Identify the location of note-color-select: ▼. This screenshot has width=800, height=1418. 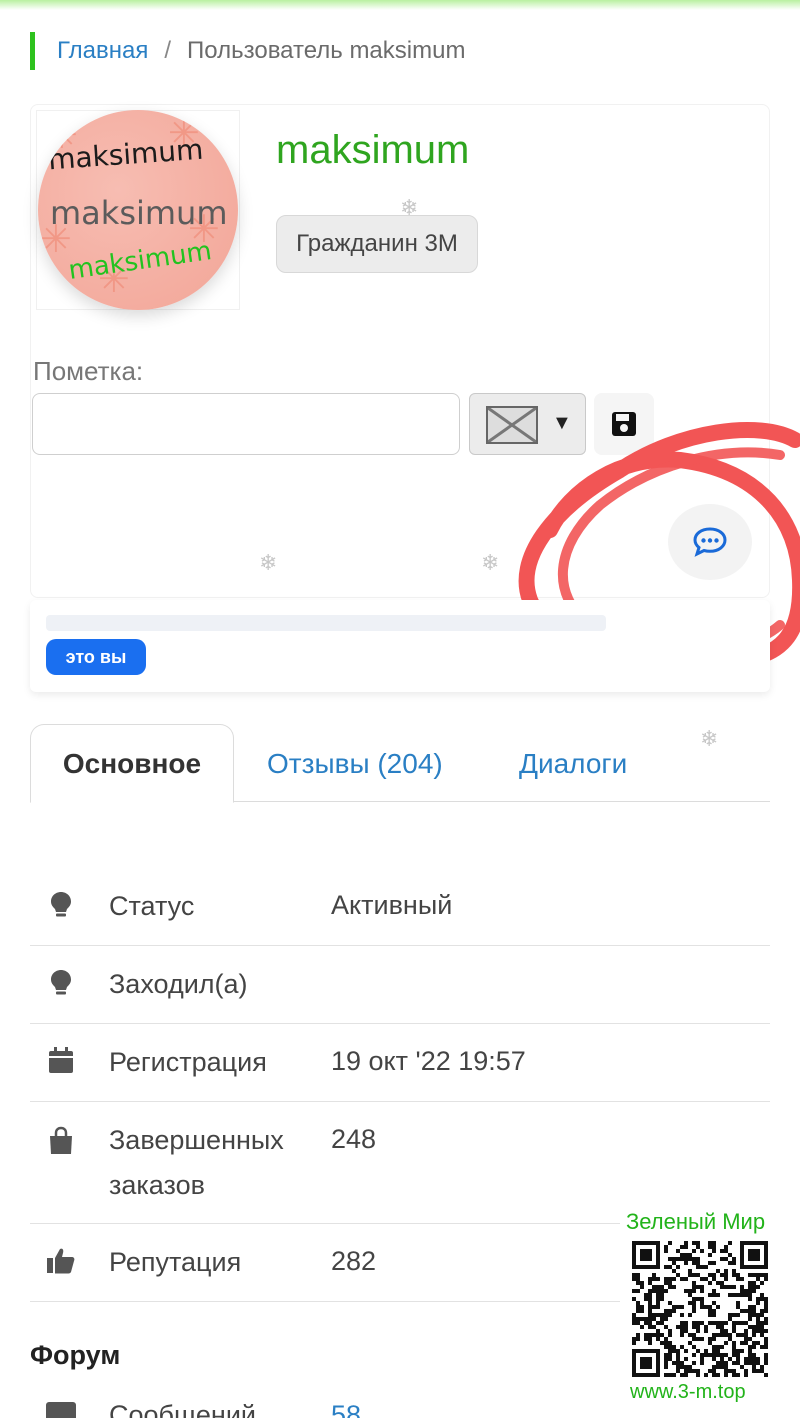
(527, 424).